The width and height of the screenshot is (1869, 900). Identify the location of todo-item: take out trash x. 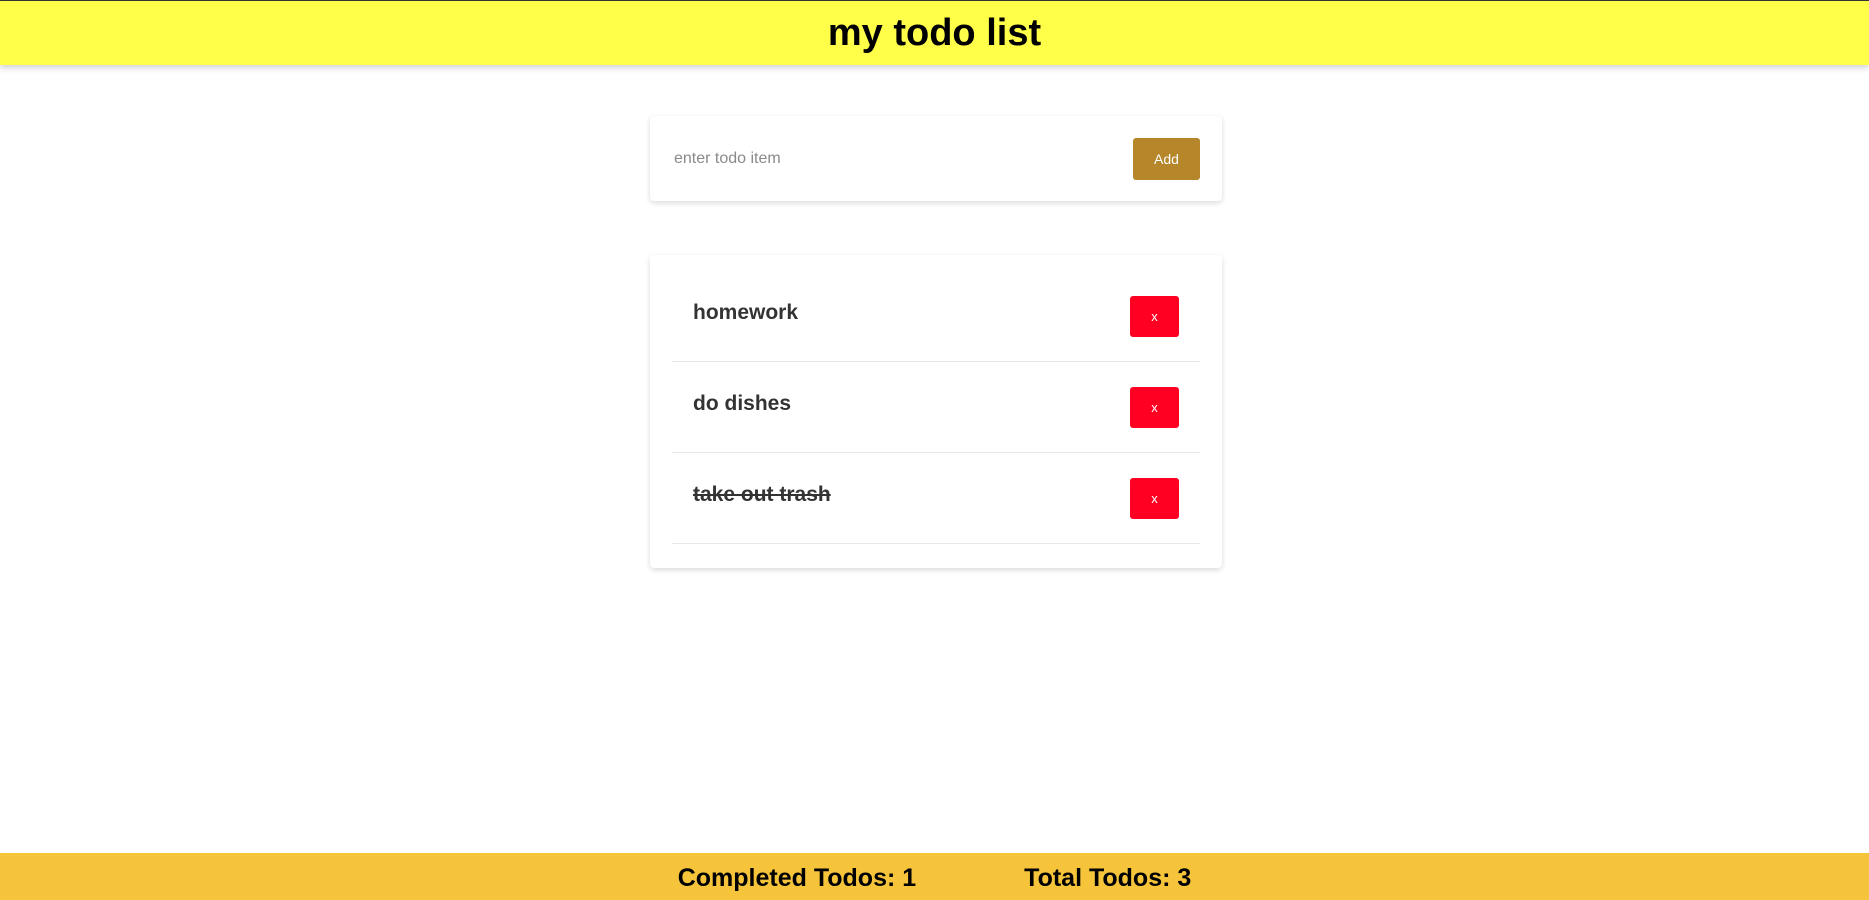
(936, 498).